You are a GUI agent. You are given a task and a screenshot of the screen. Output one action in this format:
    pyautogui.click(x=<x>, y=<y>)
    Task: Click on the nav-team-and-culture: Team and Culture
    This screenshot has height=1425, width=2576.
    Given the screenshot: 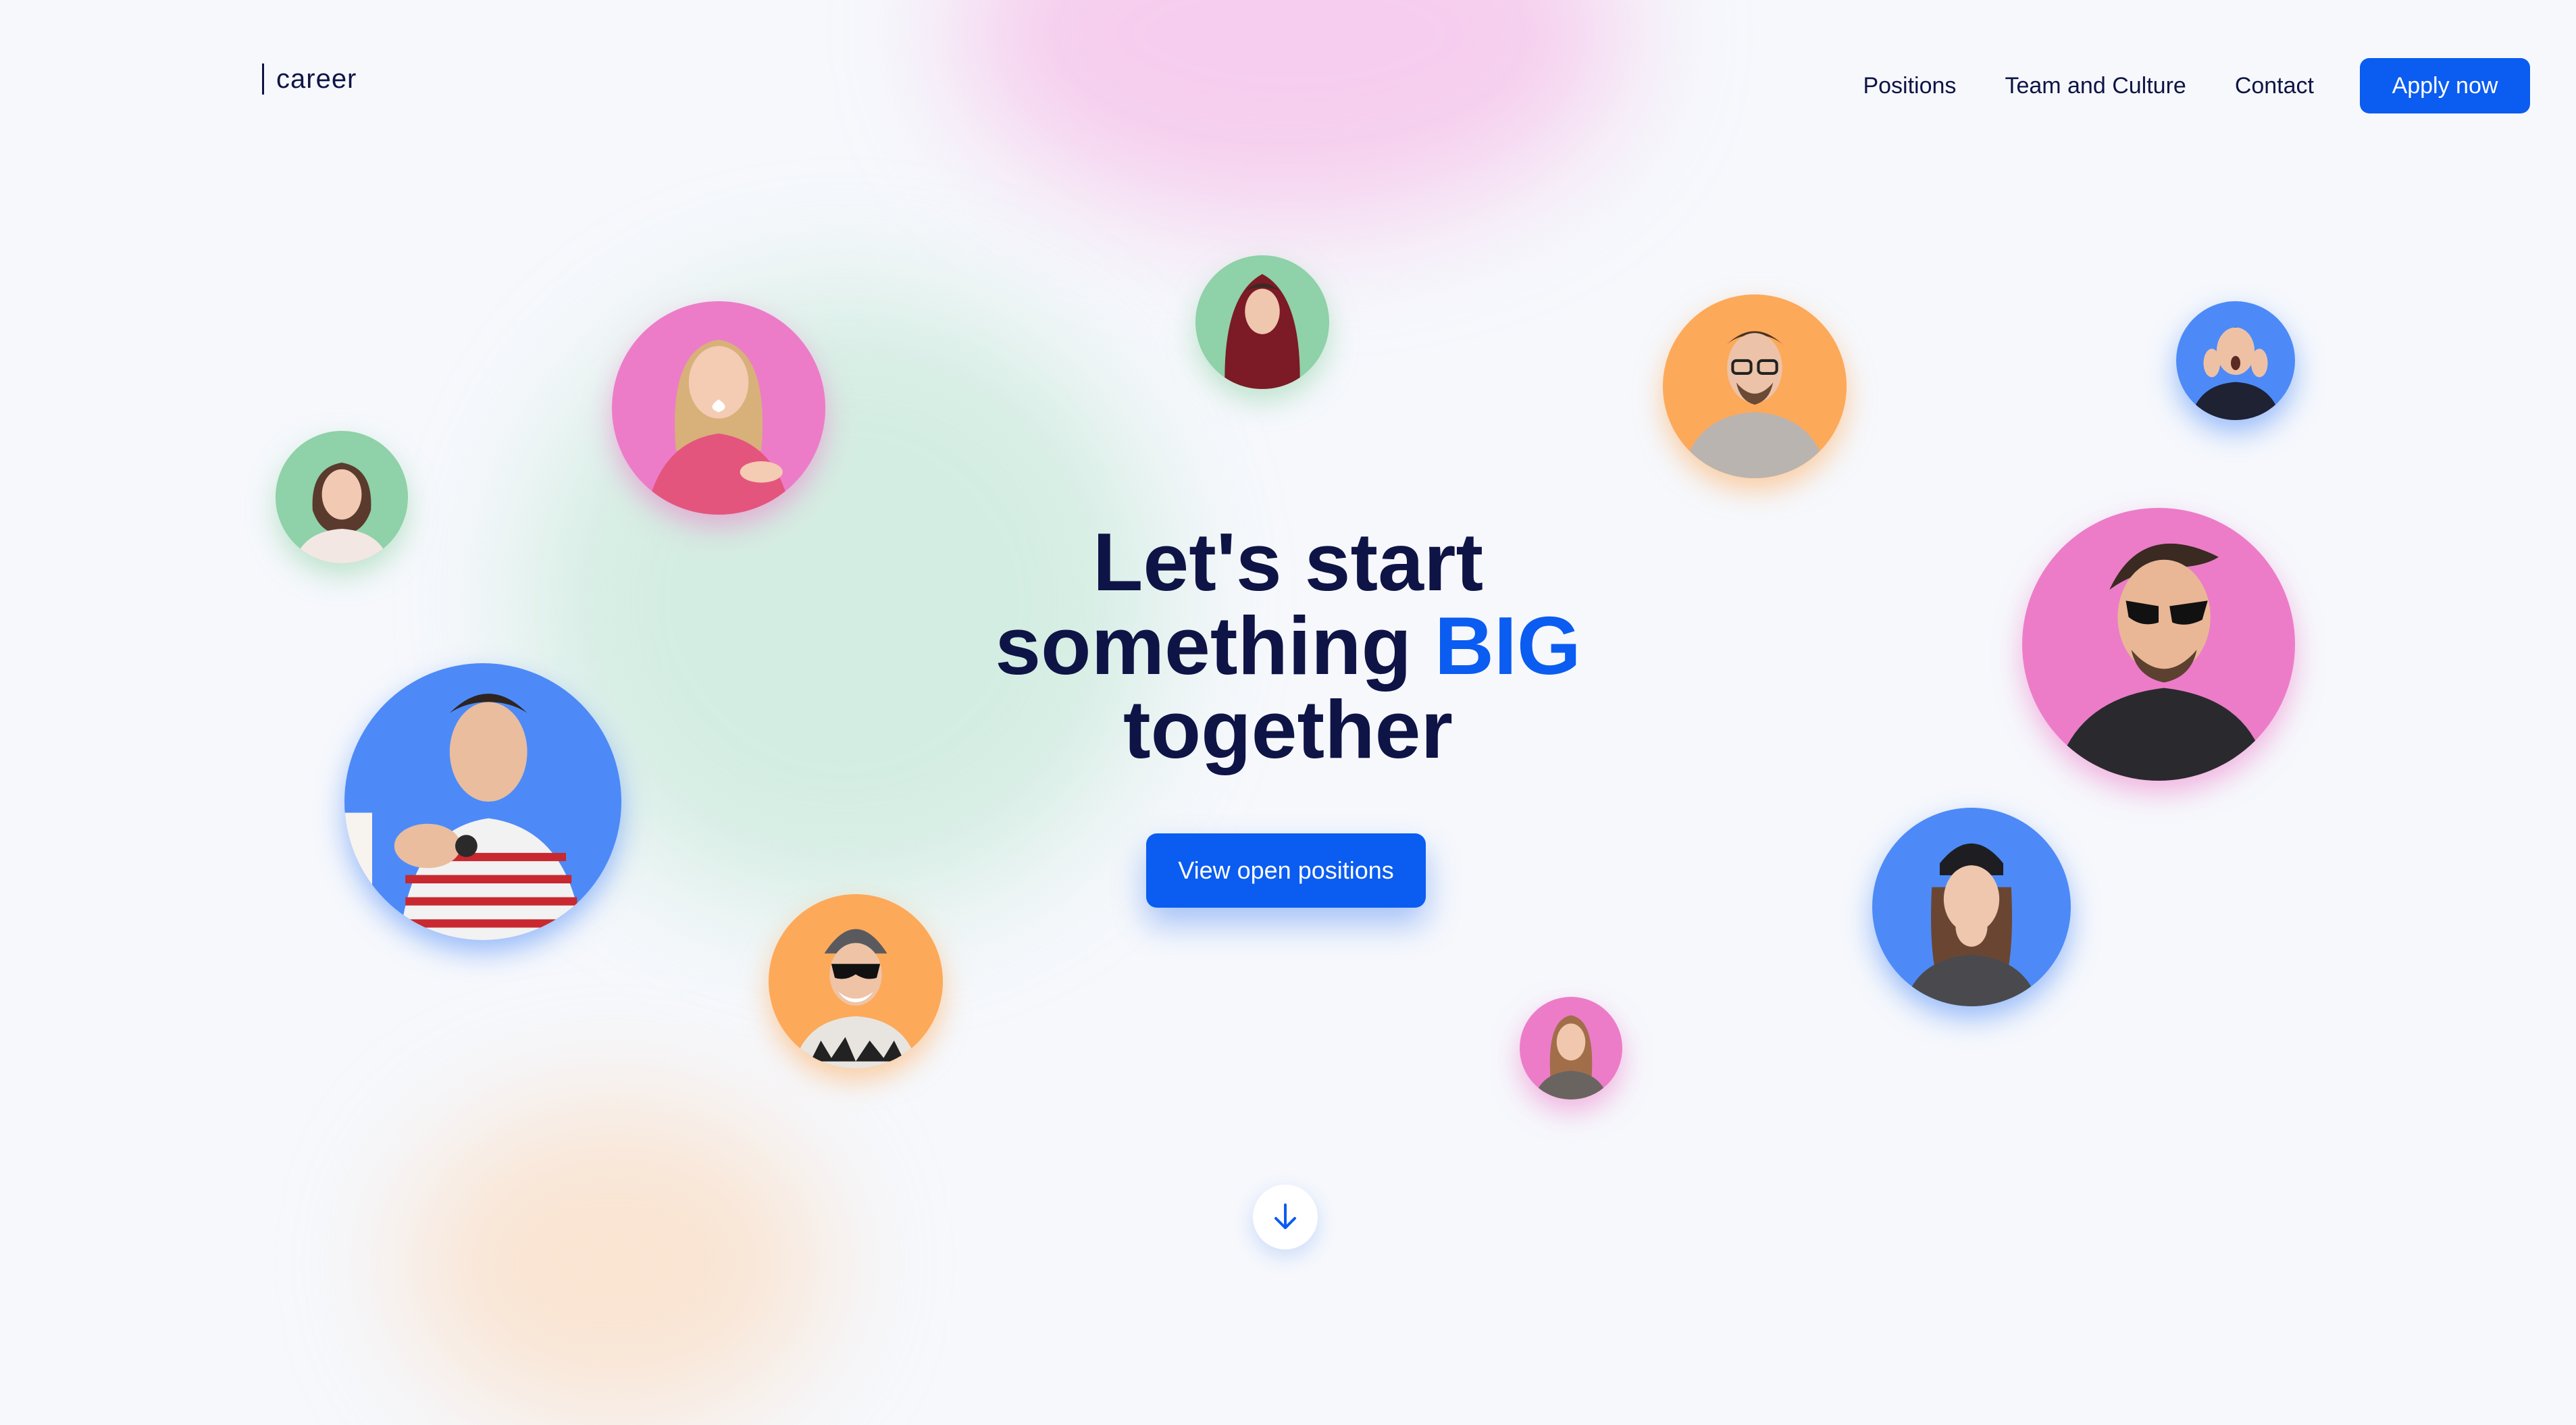 What is the action you would take?
    pyautogui.click(x=2095, y=86)
    